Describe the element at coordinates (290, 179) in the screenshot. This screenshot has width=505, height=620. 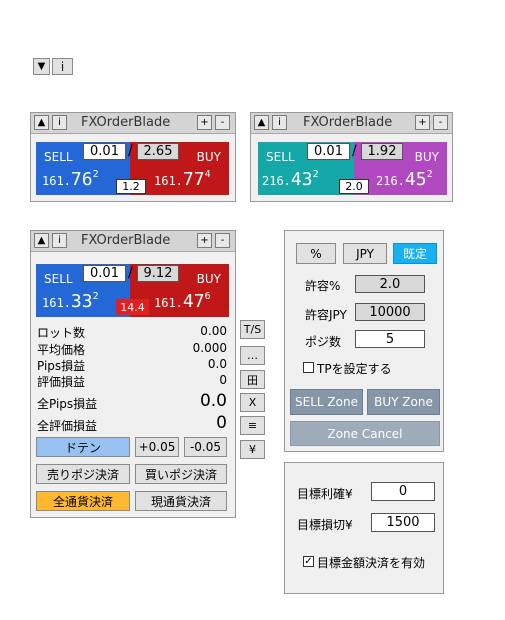
I see `sell-price: 216.432` at that location.